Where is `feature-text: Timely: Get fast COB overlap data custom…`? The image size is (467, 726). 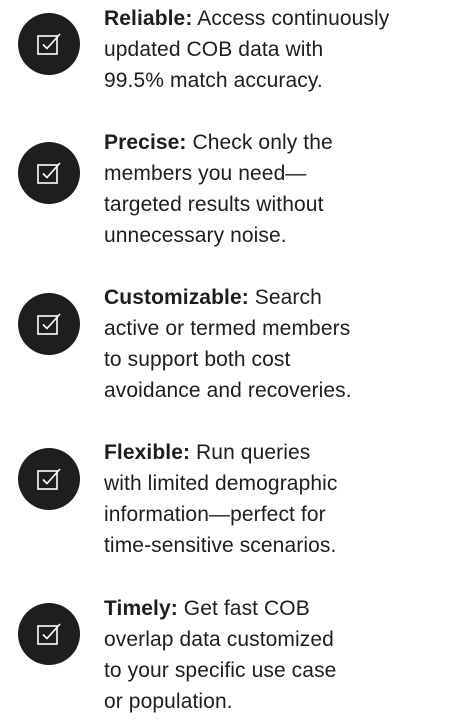 feature-text: Timely: Get fast COB overlap data custom… is located at coordinates (284, 655).